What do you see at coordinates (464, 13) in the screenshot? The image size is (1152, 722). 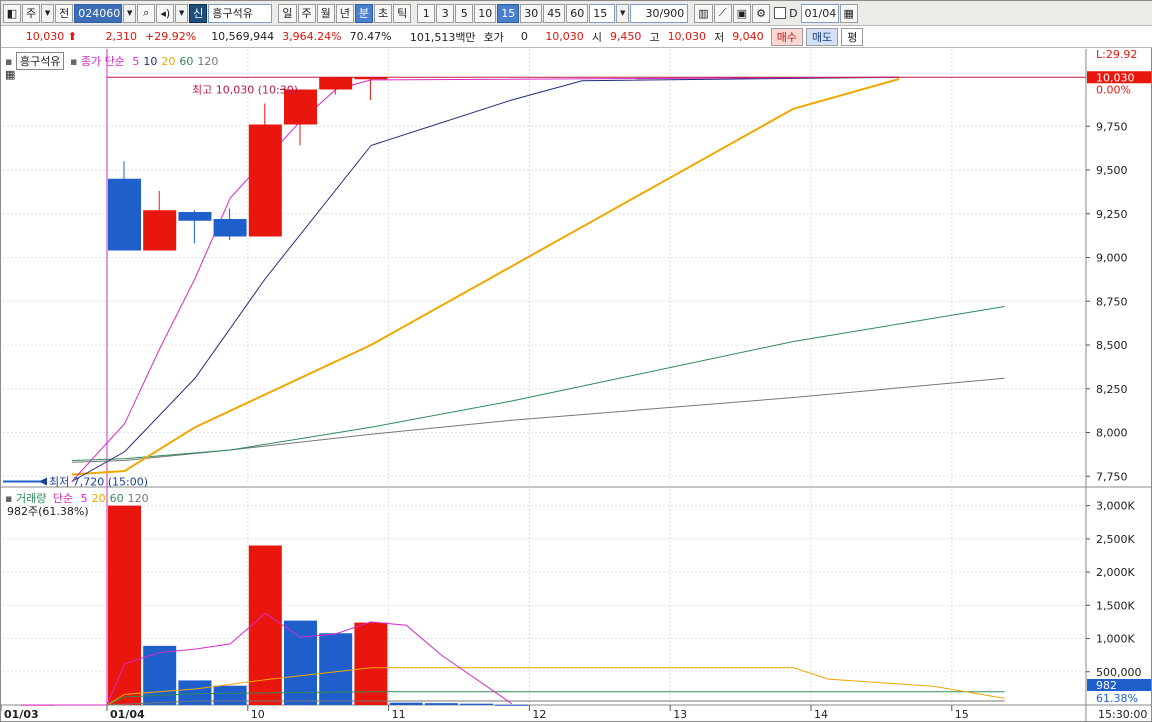 I see `minute-tab-5: 5` at bounding box center [464, 13].